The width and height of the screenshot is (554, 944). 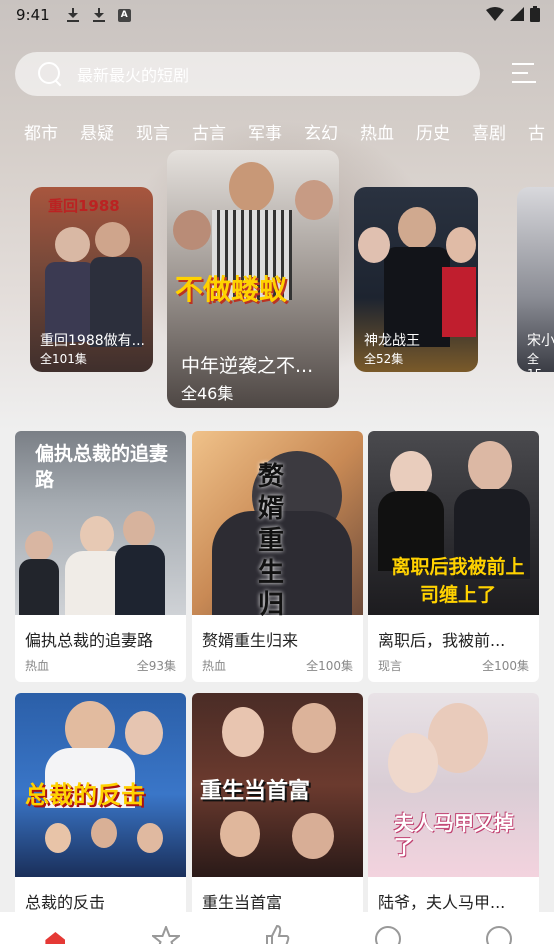 I want to click on nav-home, so click(x=55, y=928).